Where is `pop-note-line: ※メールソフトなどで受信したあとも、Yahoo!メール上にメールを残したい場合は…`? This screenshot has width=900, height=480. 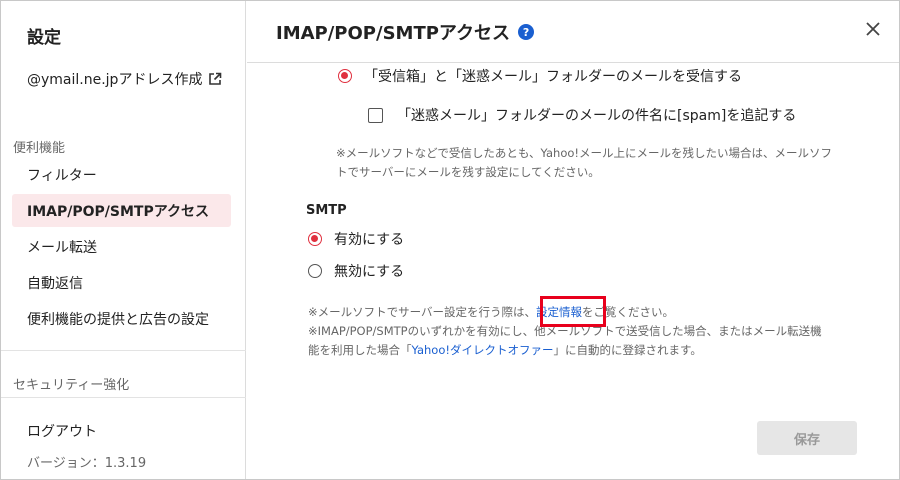
pop-note-line: ※メールソフトなどで受信したあとも、Yahoo!メール上にメールを残したい場合は… is located at coordinates (584, 153).